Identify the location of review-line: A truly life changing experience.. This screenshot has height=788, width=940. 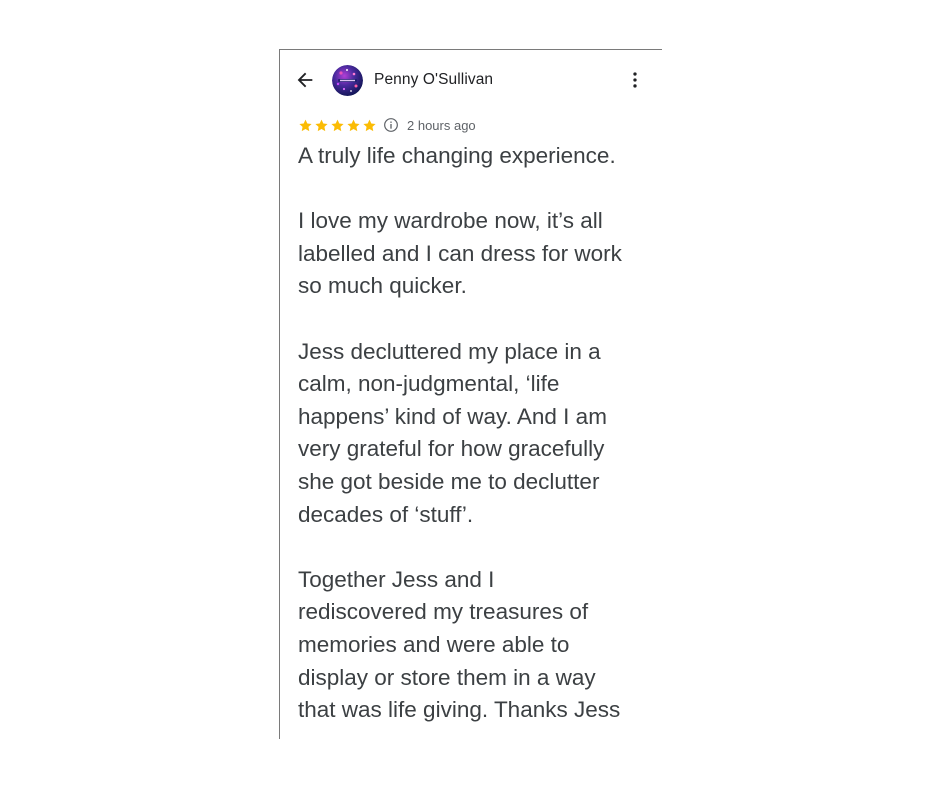
(457, 155).